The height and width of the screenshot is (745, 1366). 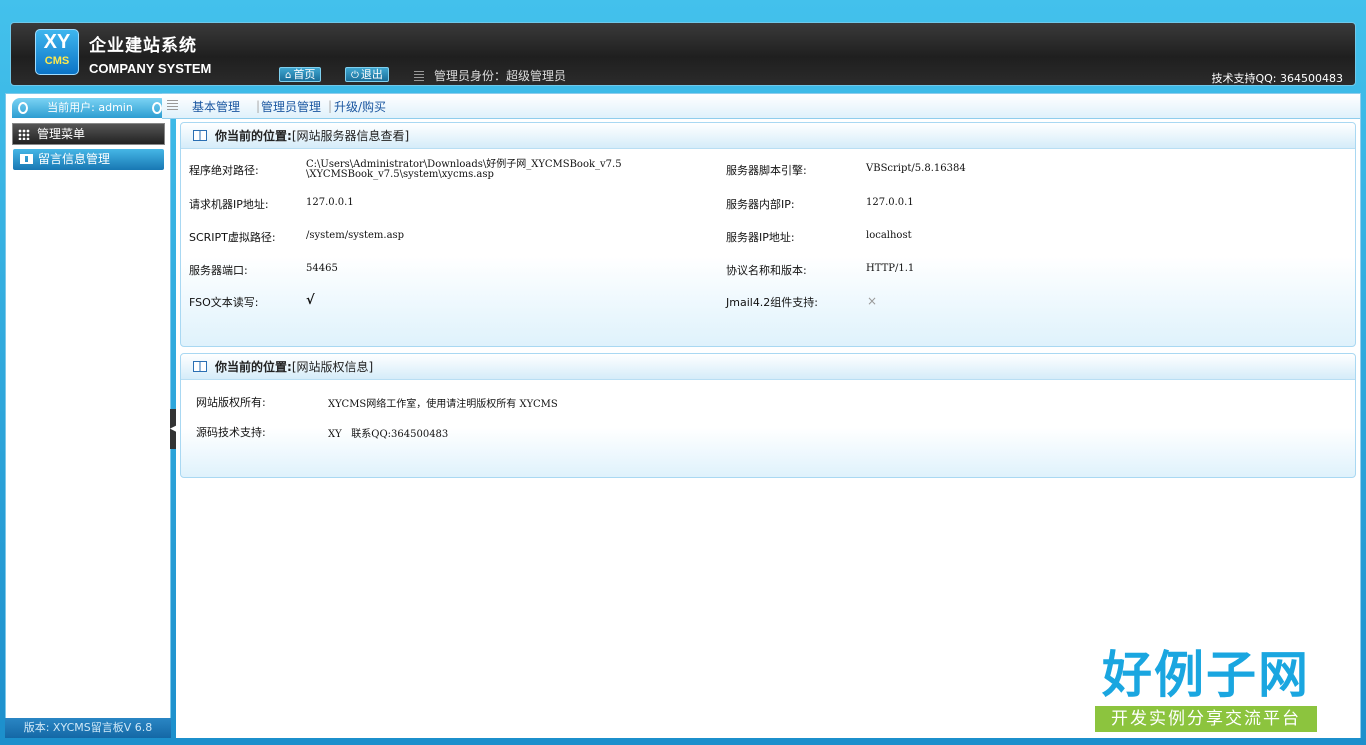 What do you see at coordinates (400, 174) in the screenshot?
I see `row-value: \XYCMSBook_v7.5\system\xycms.asp` at bounding box center [400, 174].